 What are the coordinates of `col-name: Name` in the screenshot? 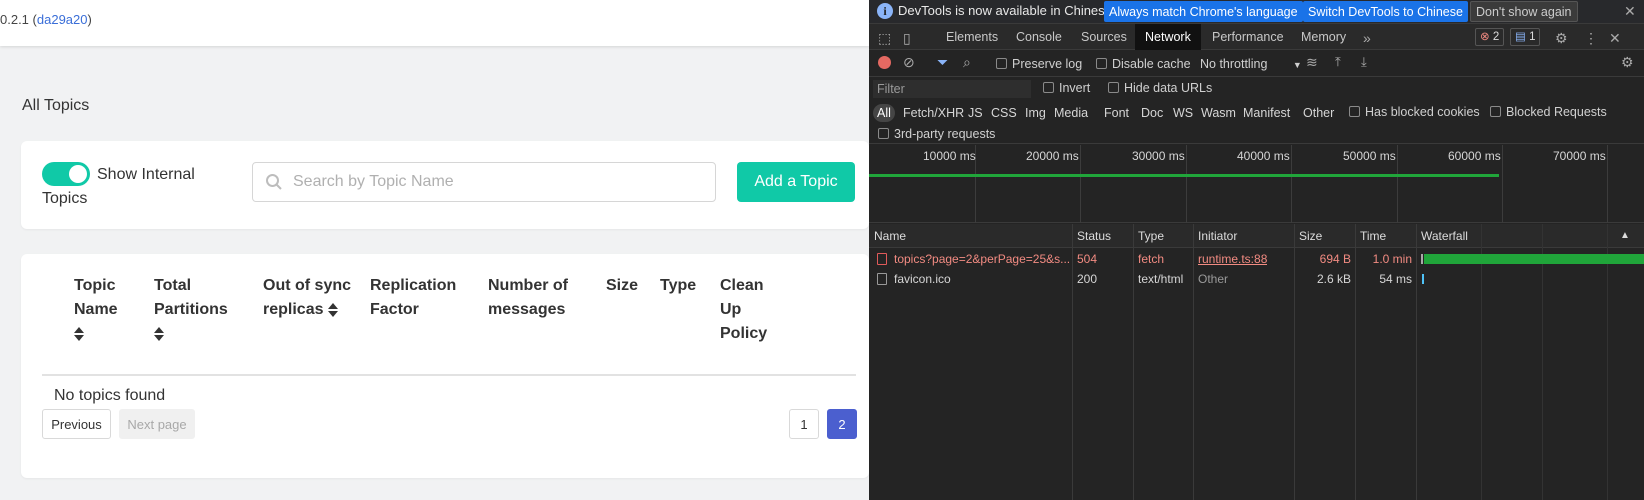 It's located at (890, 236).